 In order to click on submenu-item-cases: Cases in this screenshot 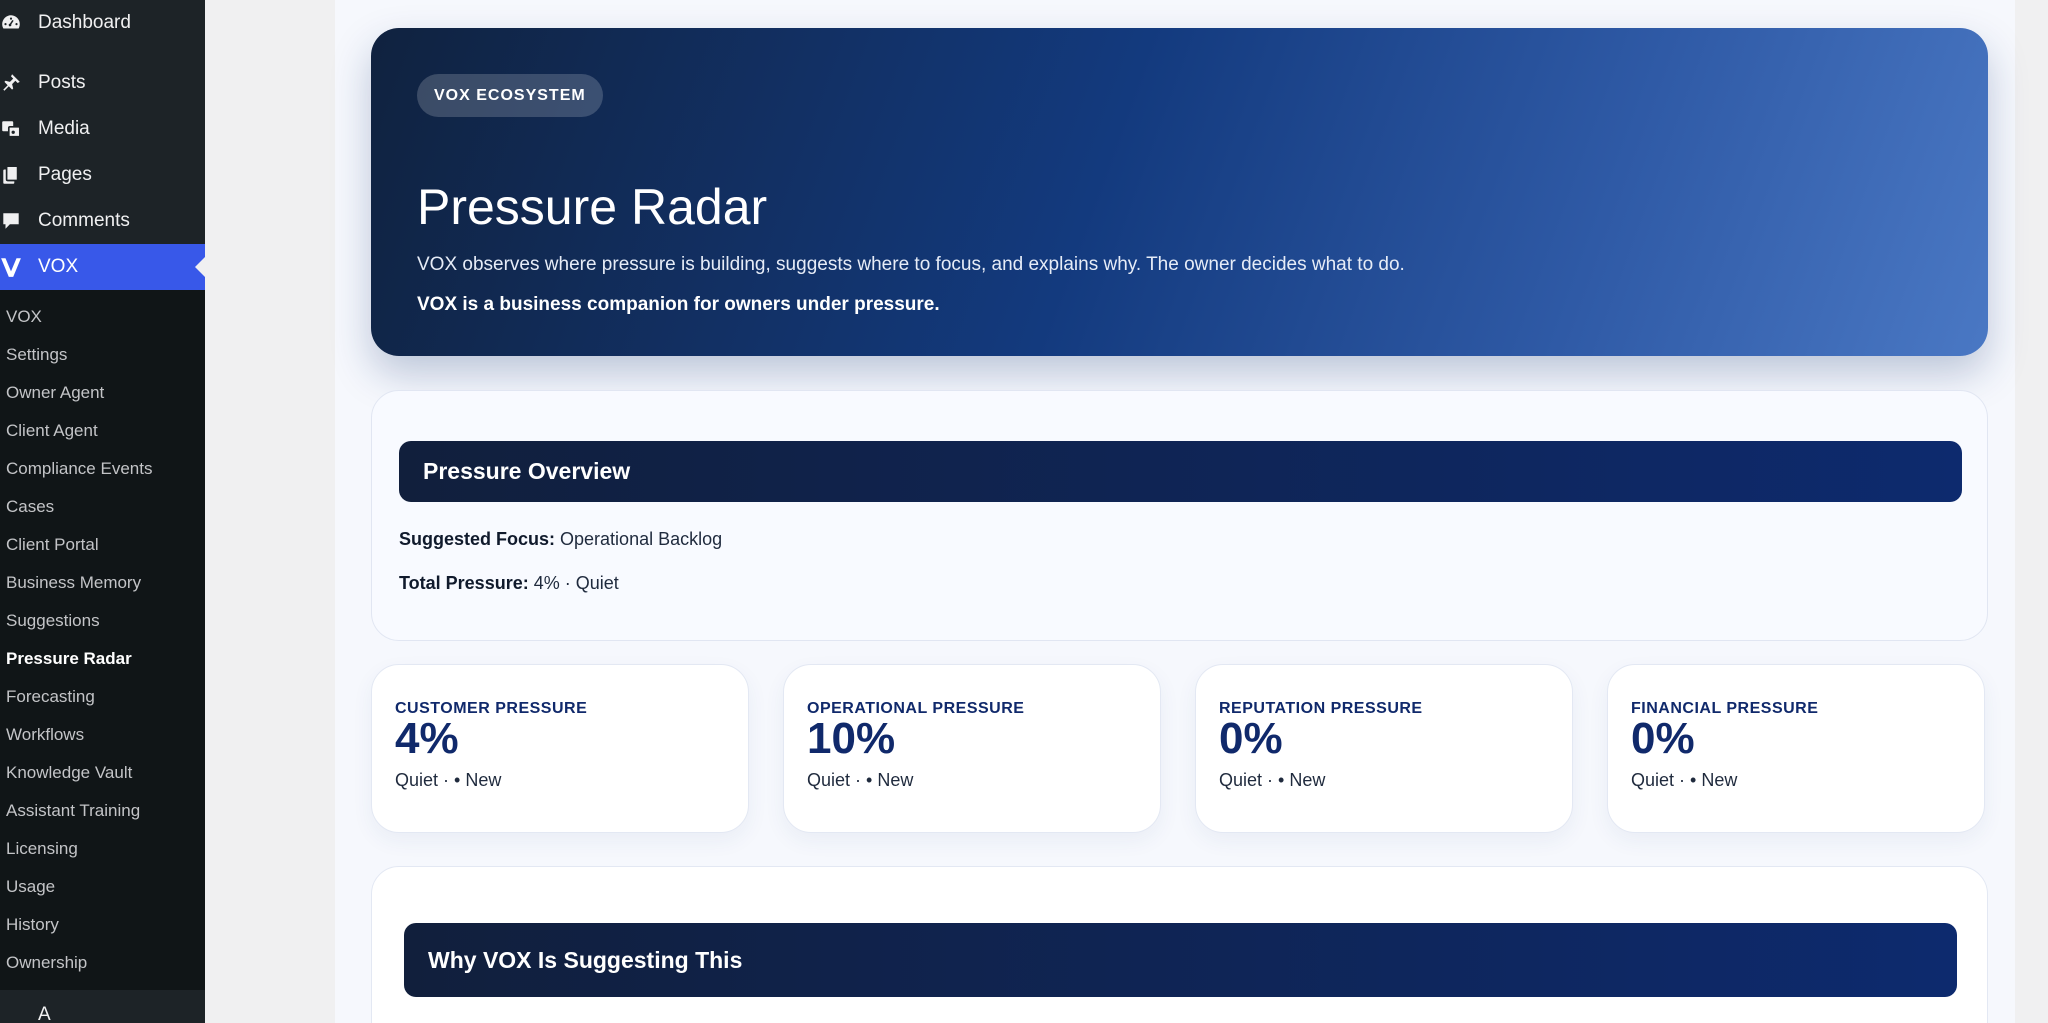, I will do `click(30, 507)`.